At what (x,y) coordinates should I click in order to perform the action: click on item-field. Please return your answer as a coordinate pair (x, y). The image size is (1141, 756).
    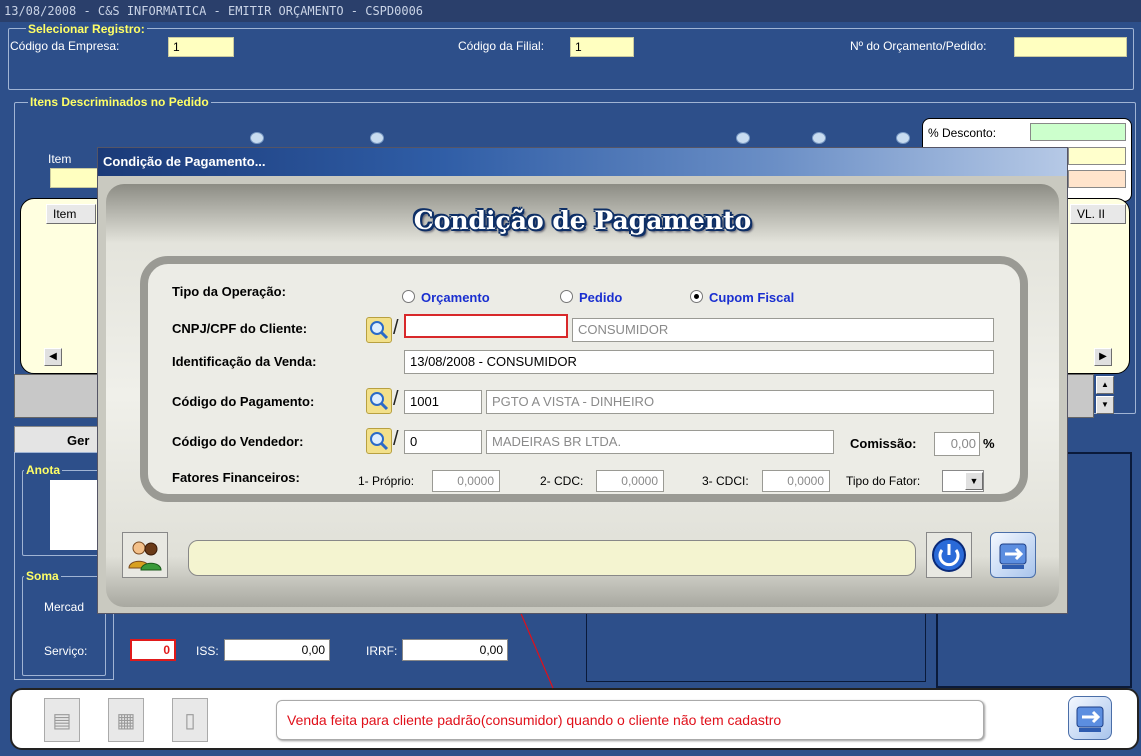
    Looking at the image, I should click on (74, 178).